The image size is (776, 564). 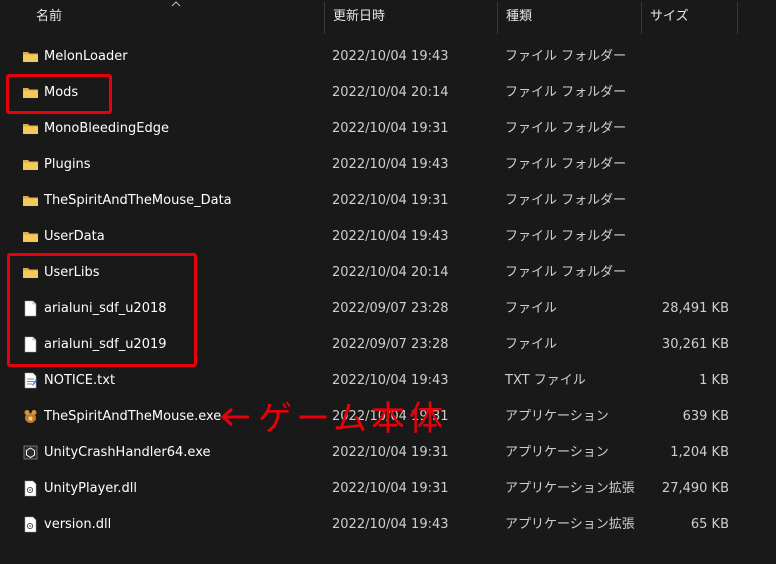 I want to click on file-row: UserData 2022/10/04 19:43 ファイル フォルダー, so click(x=388, y=237).